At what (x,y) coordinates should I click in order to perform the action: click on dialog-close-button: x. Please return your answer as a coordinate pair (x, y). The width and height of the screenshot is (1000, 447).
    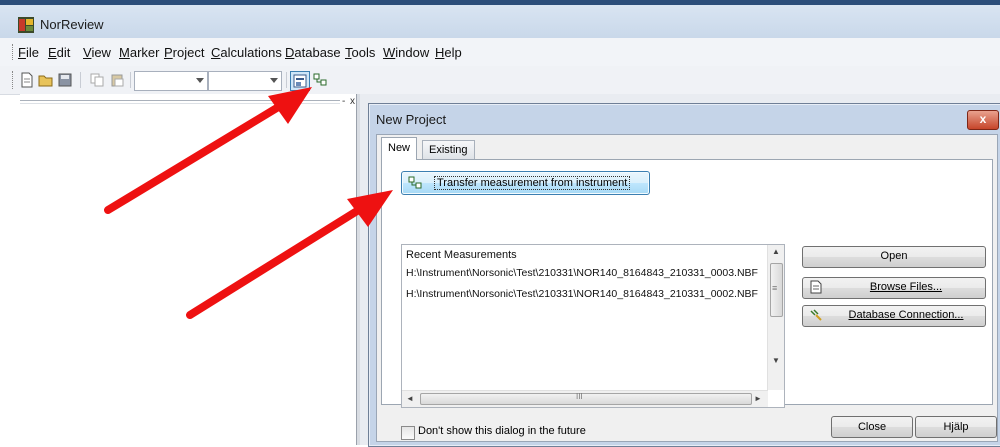
    Looking at the image, I should click on (983, 120).